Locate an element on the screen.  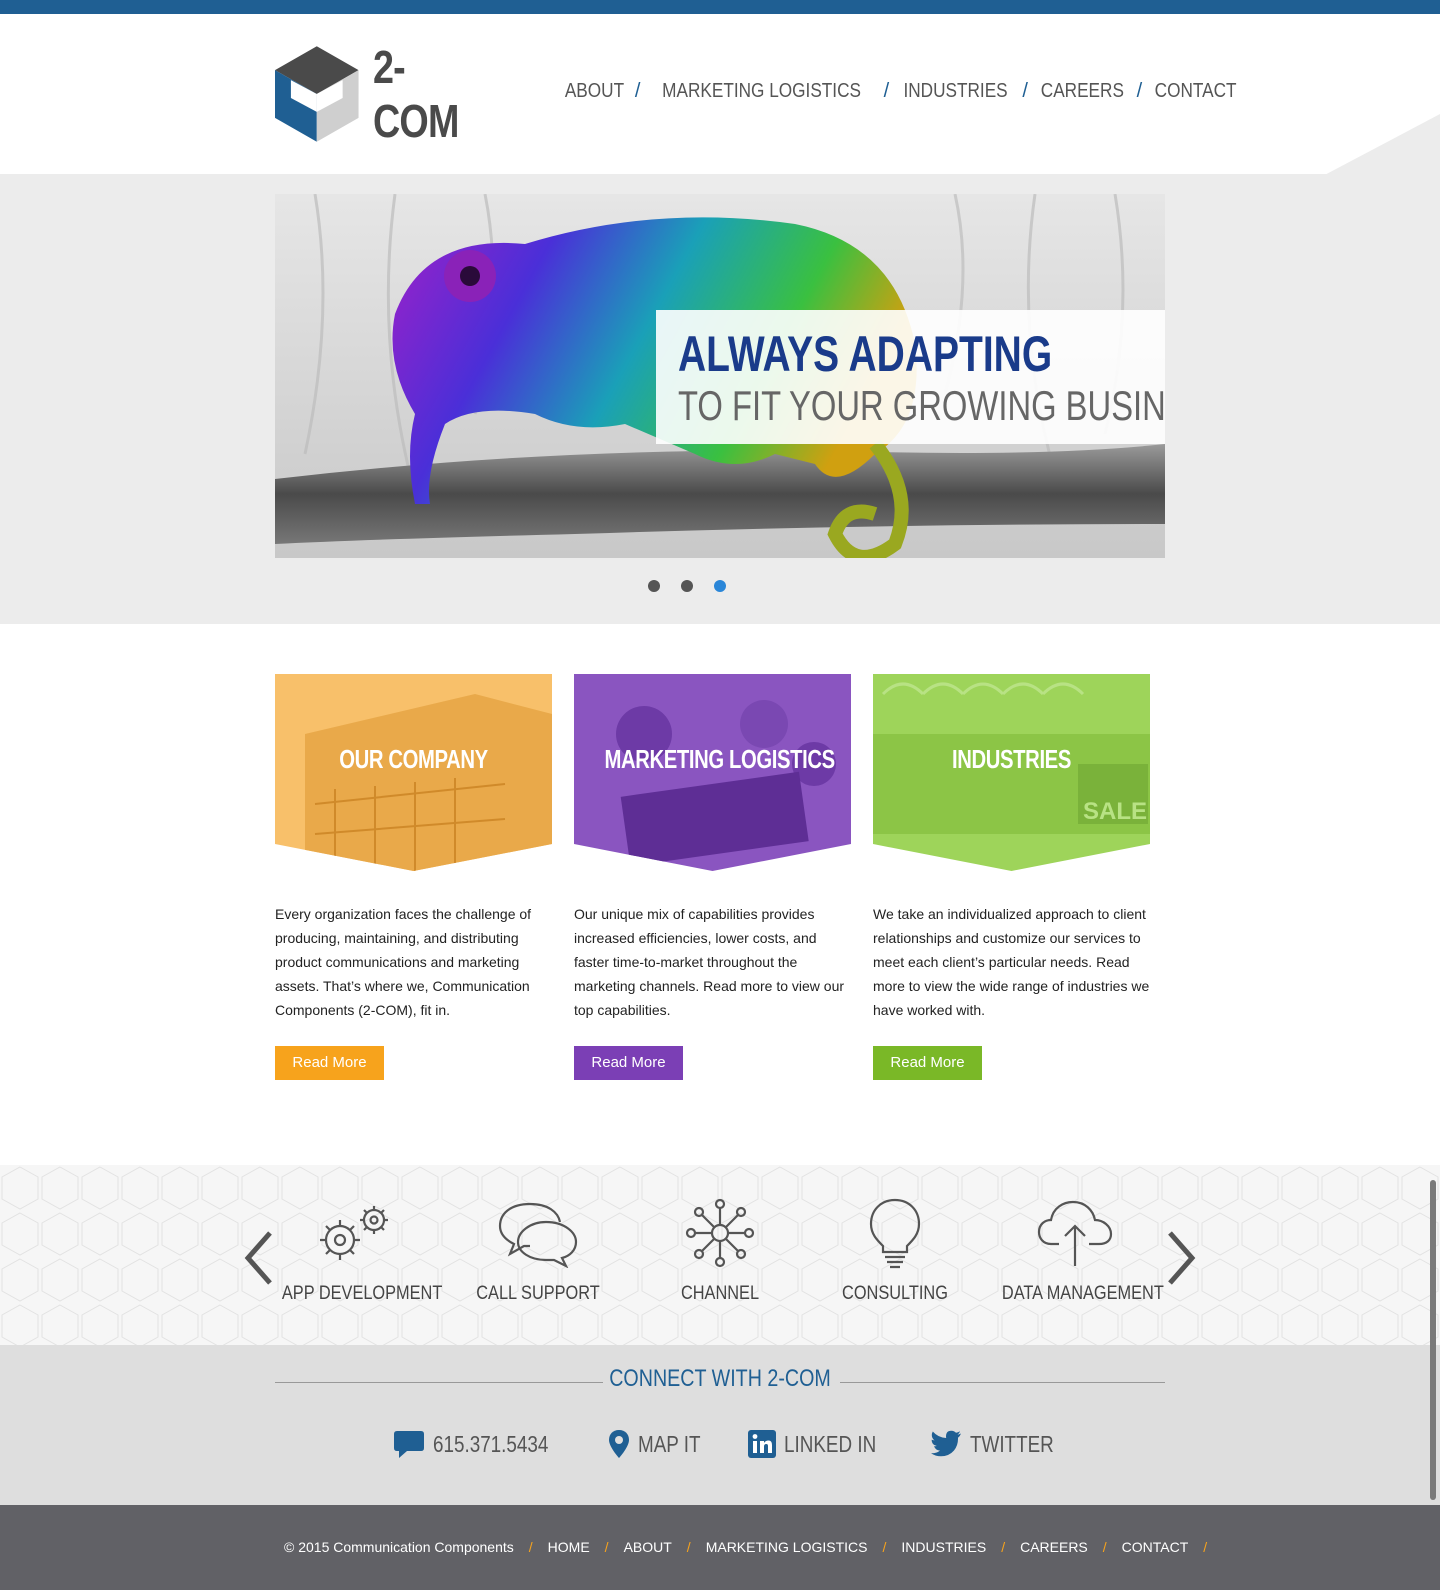
connect-map: MAP IT is located at coordinates (661, 1444).